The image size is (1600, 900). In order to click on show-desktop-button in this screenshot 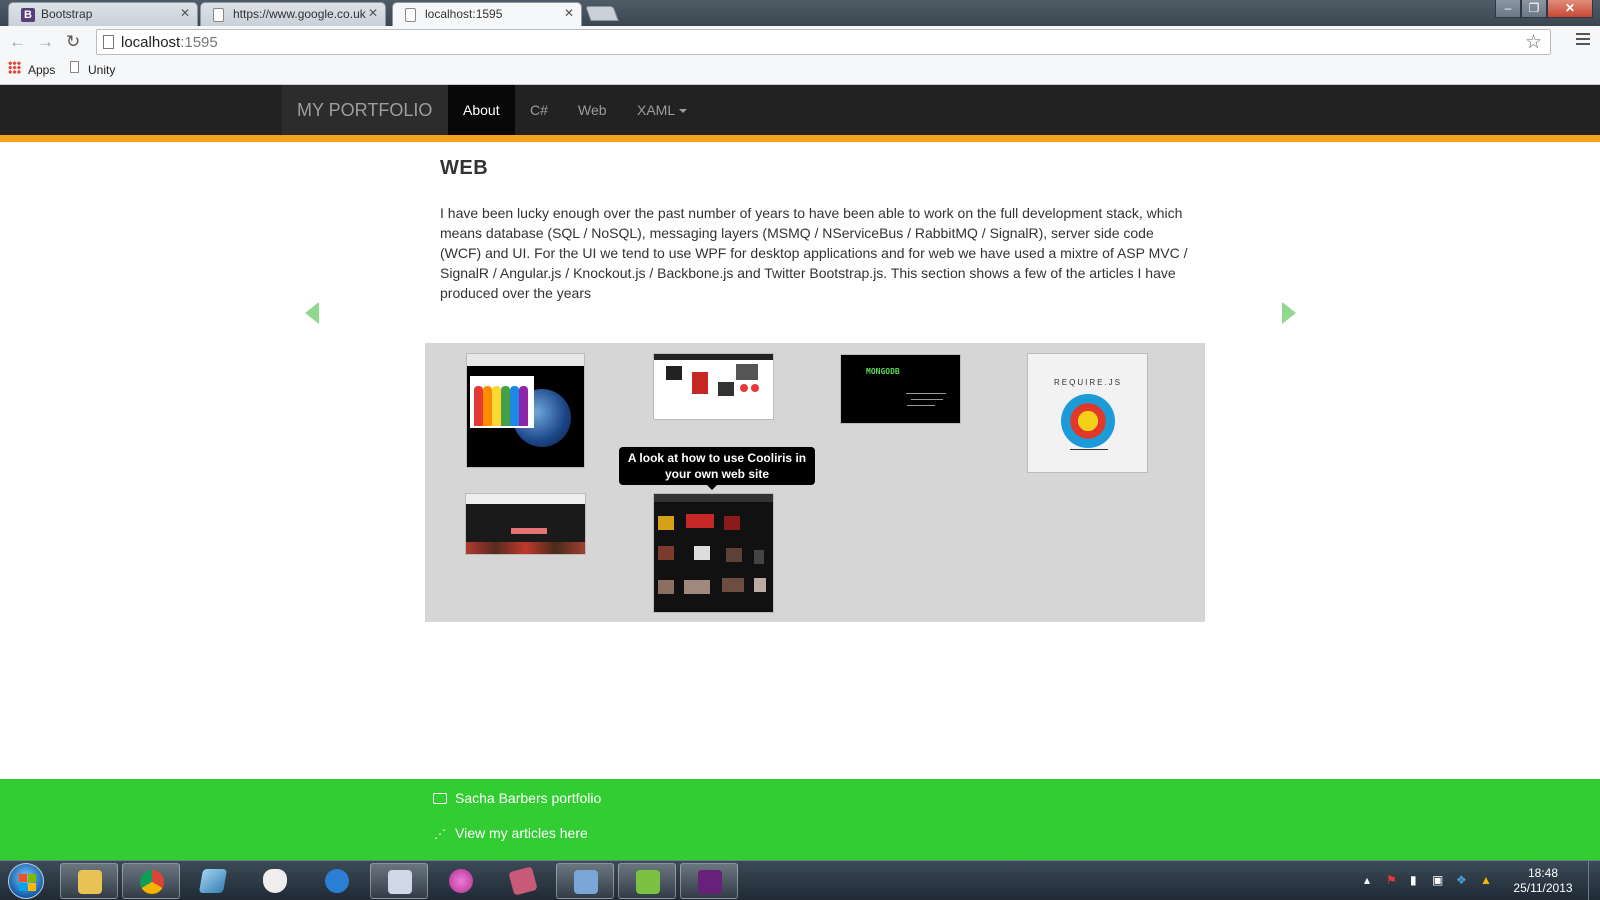, I will do `click(1594, 880)`.